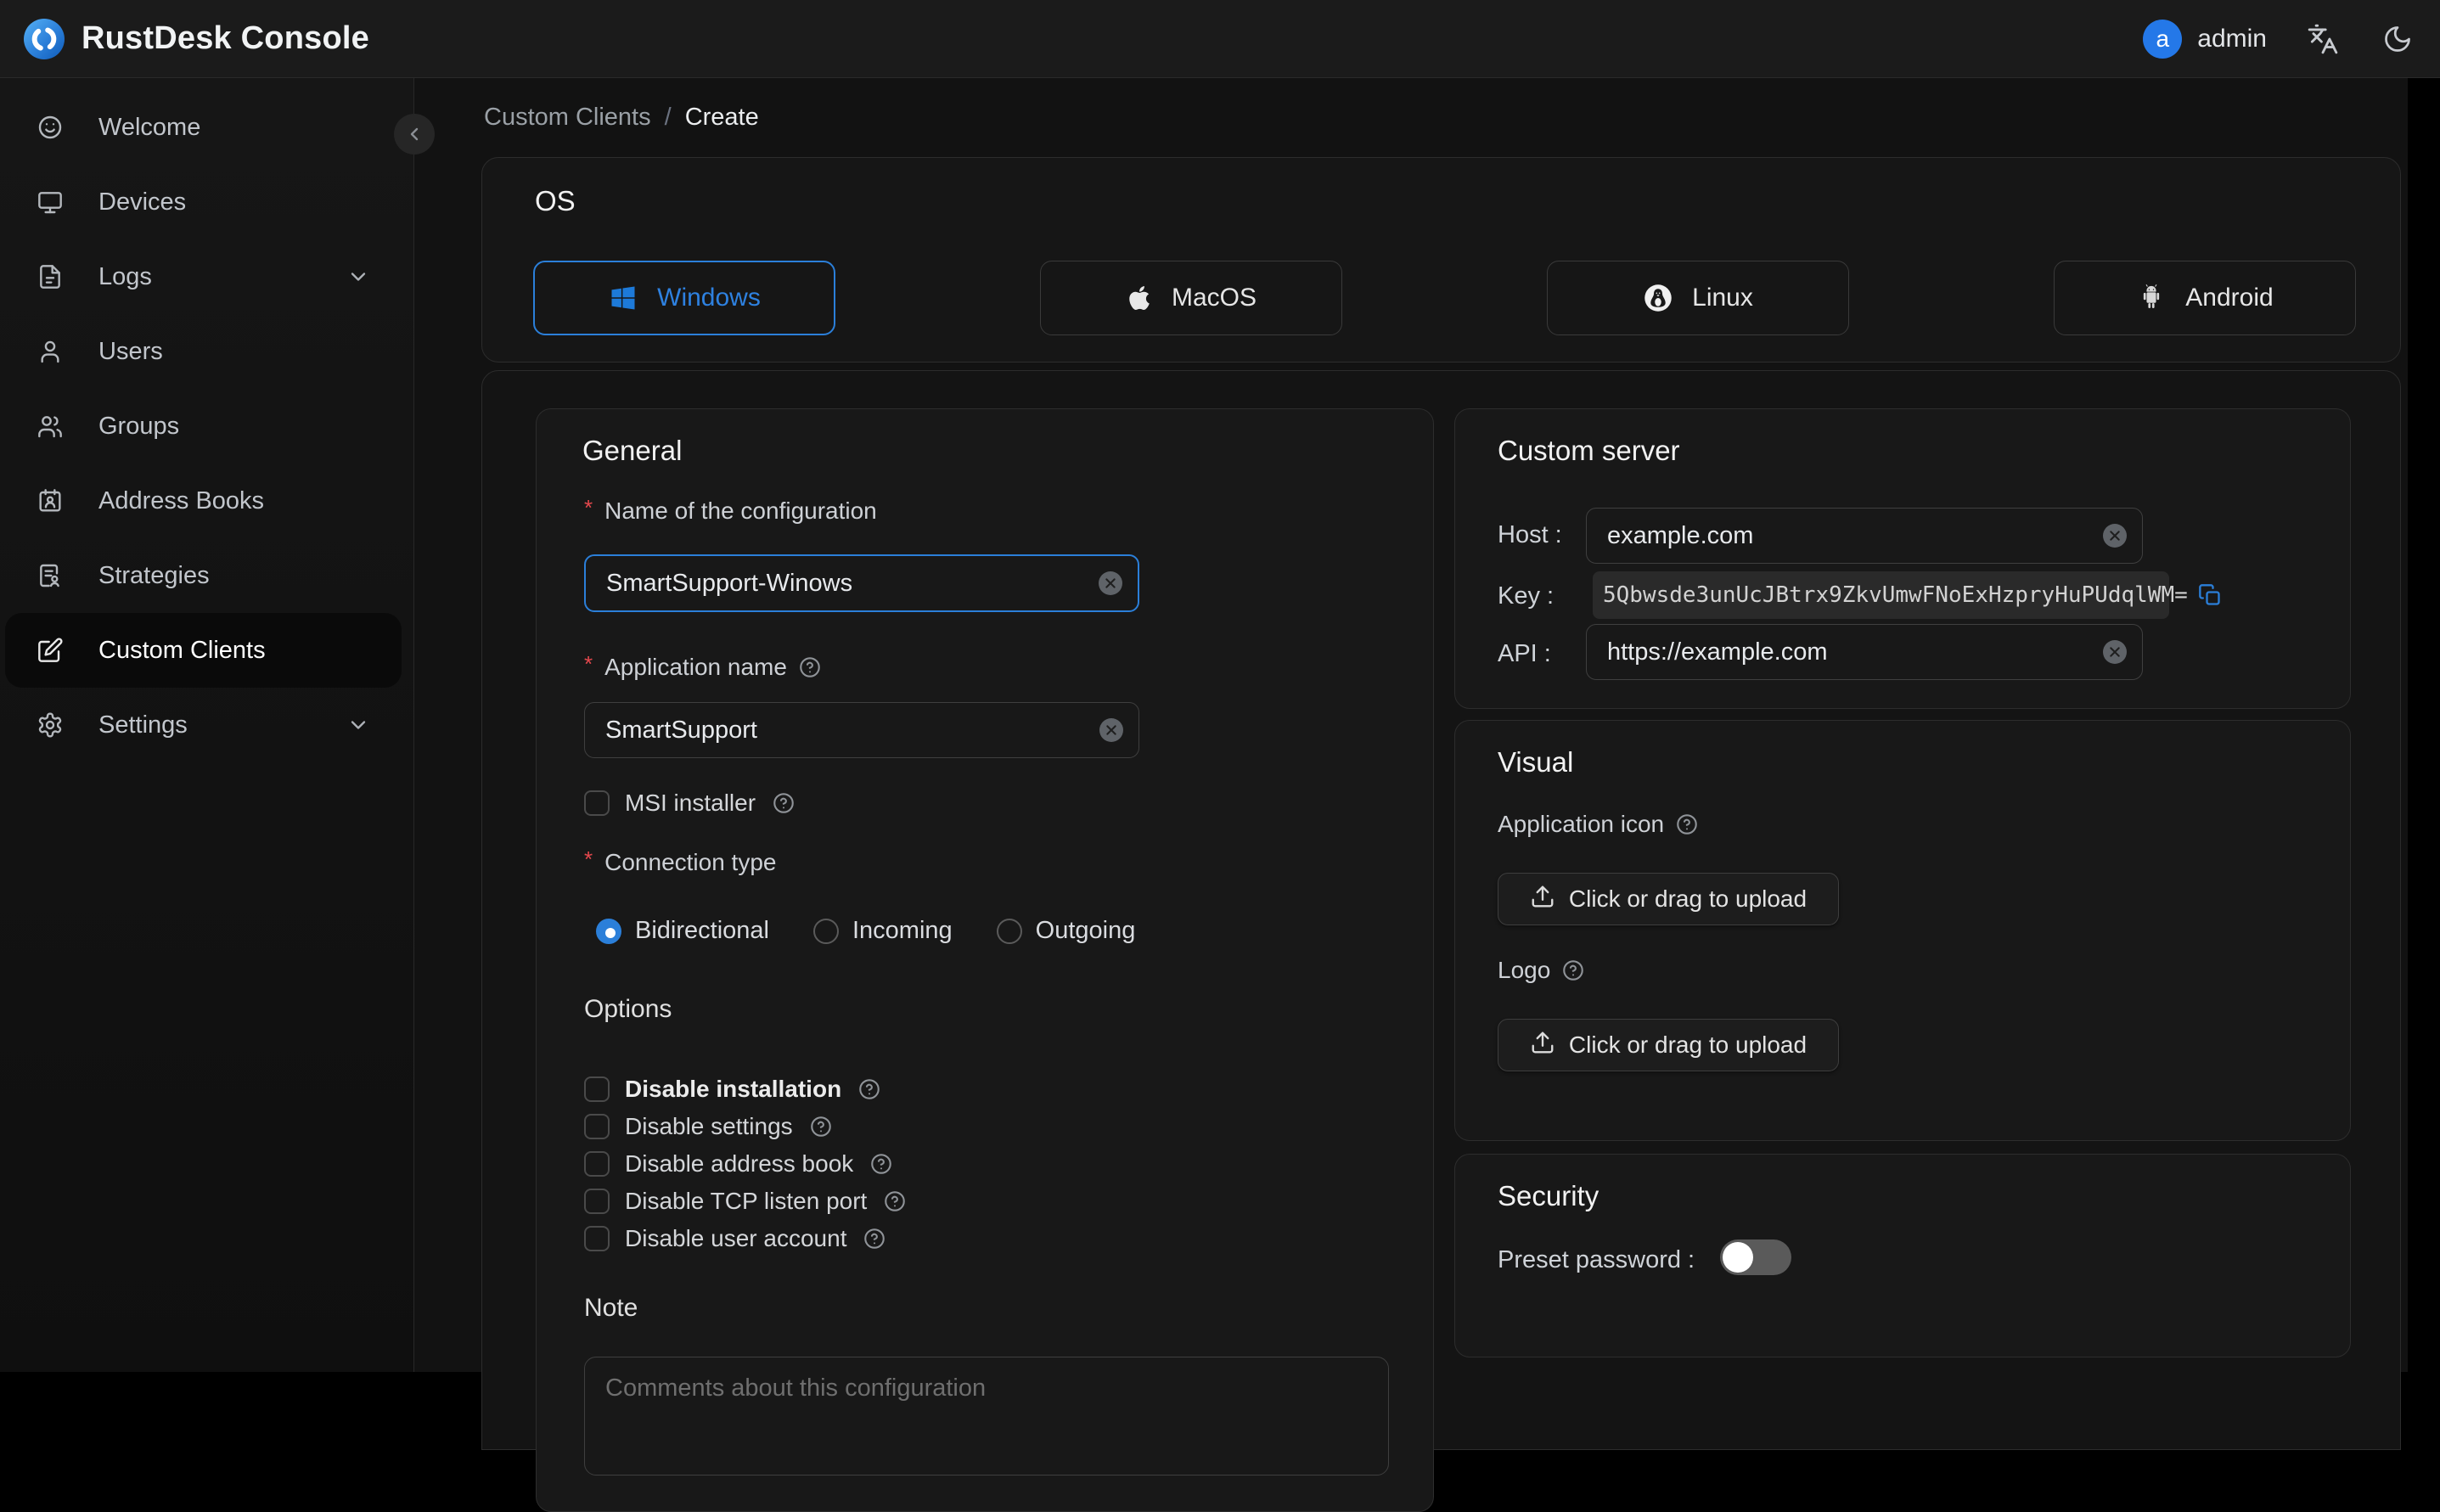  Describe the element at coordinates (139, 426) in the screenshot. I see `sidebar-item-label: Groups` at that location.